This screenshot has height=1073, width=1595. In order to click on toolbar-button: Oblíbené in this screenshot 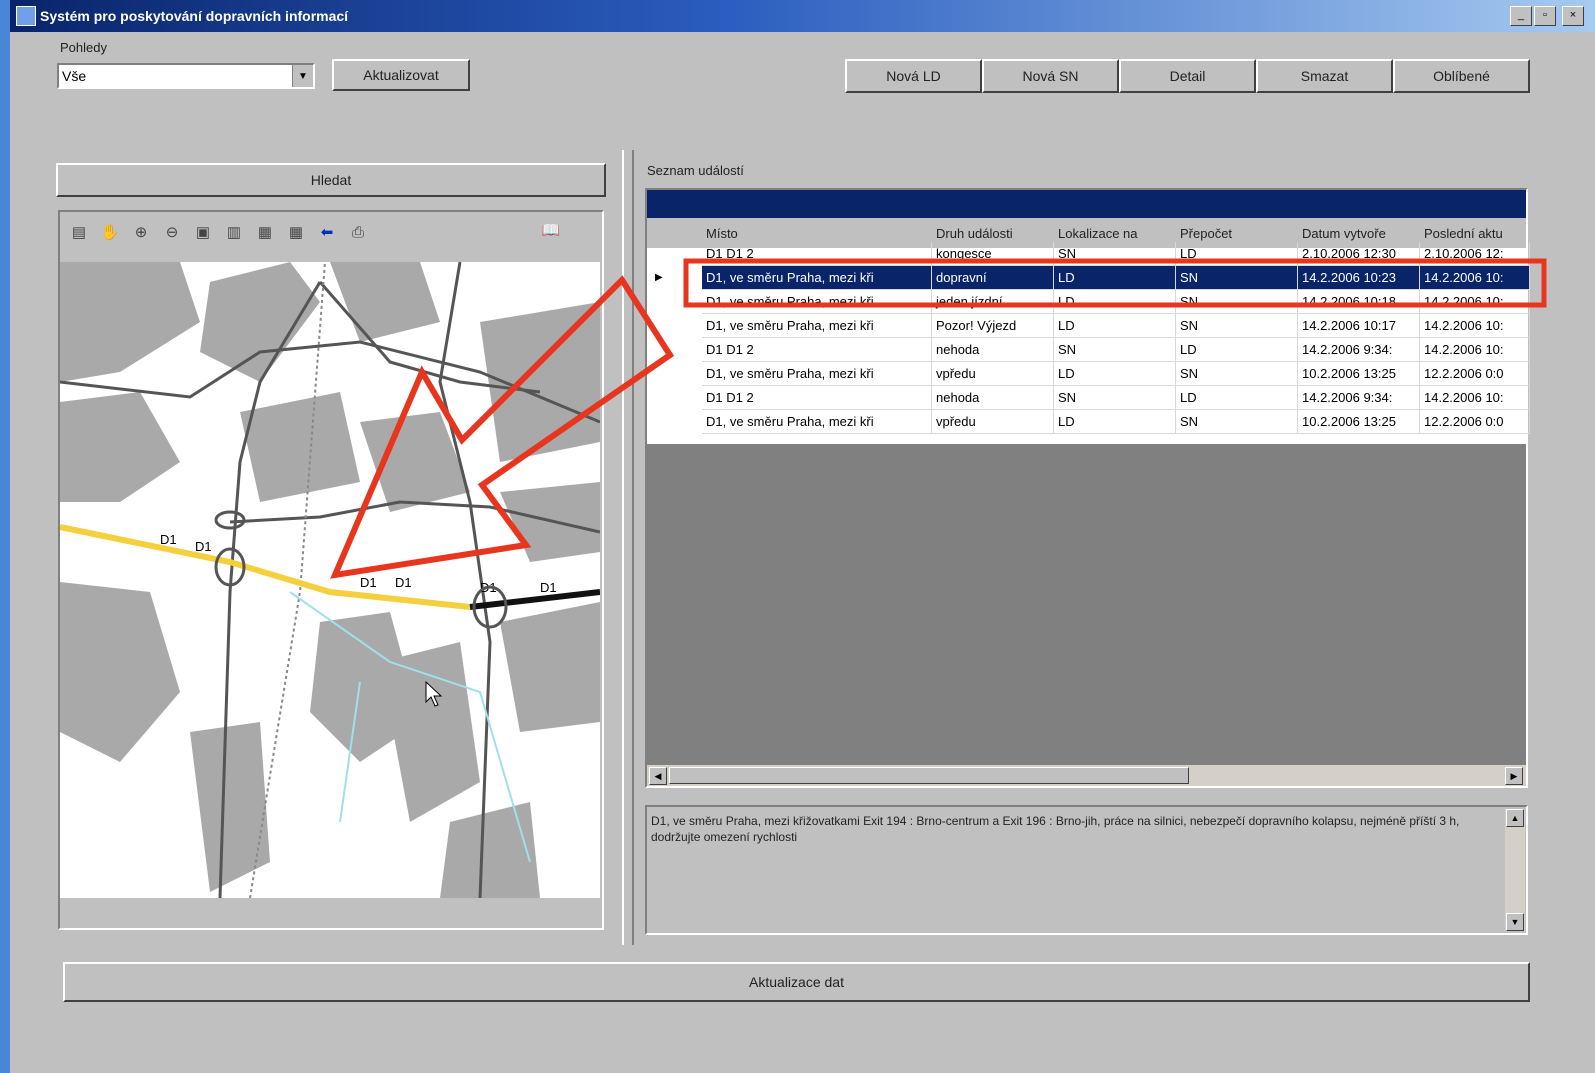, I will do `click(1461, 76)`.